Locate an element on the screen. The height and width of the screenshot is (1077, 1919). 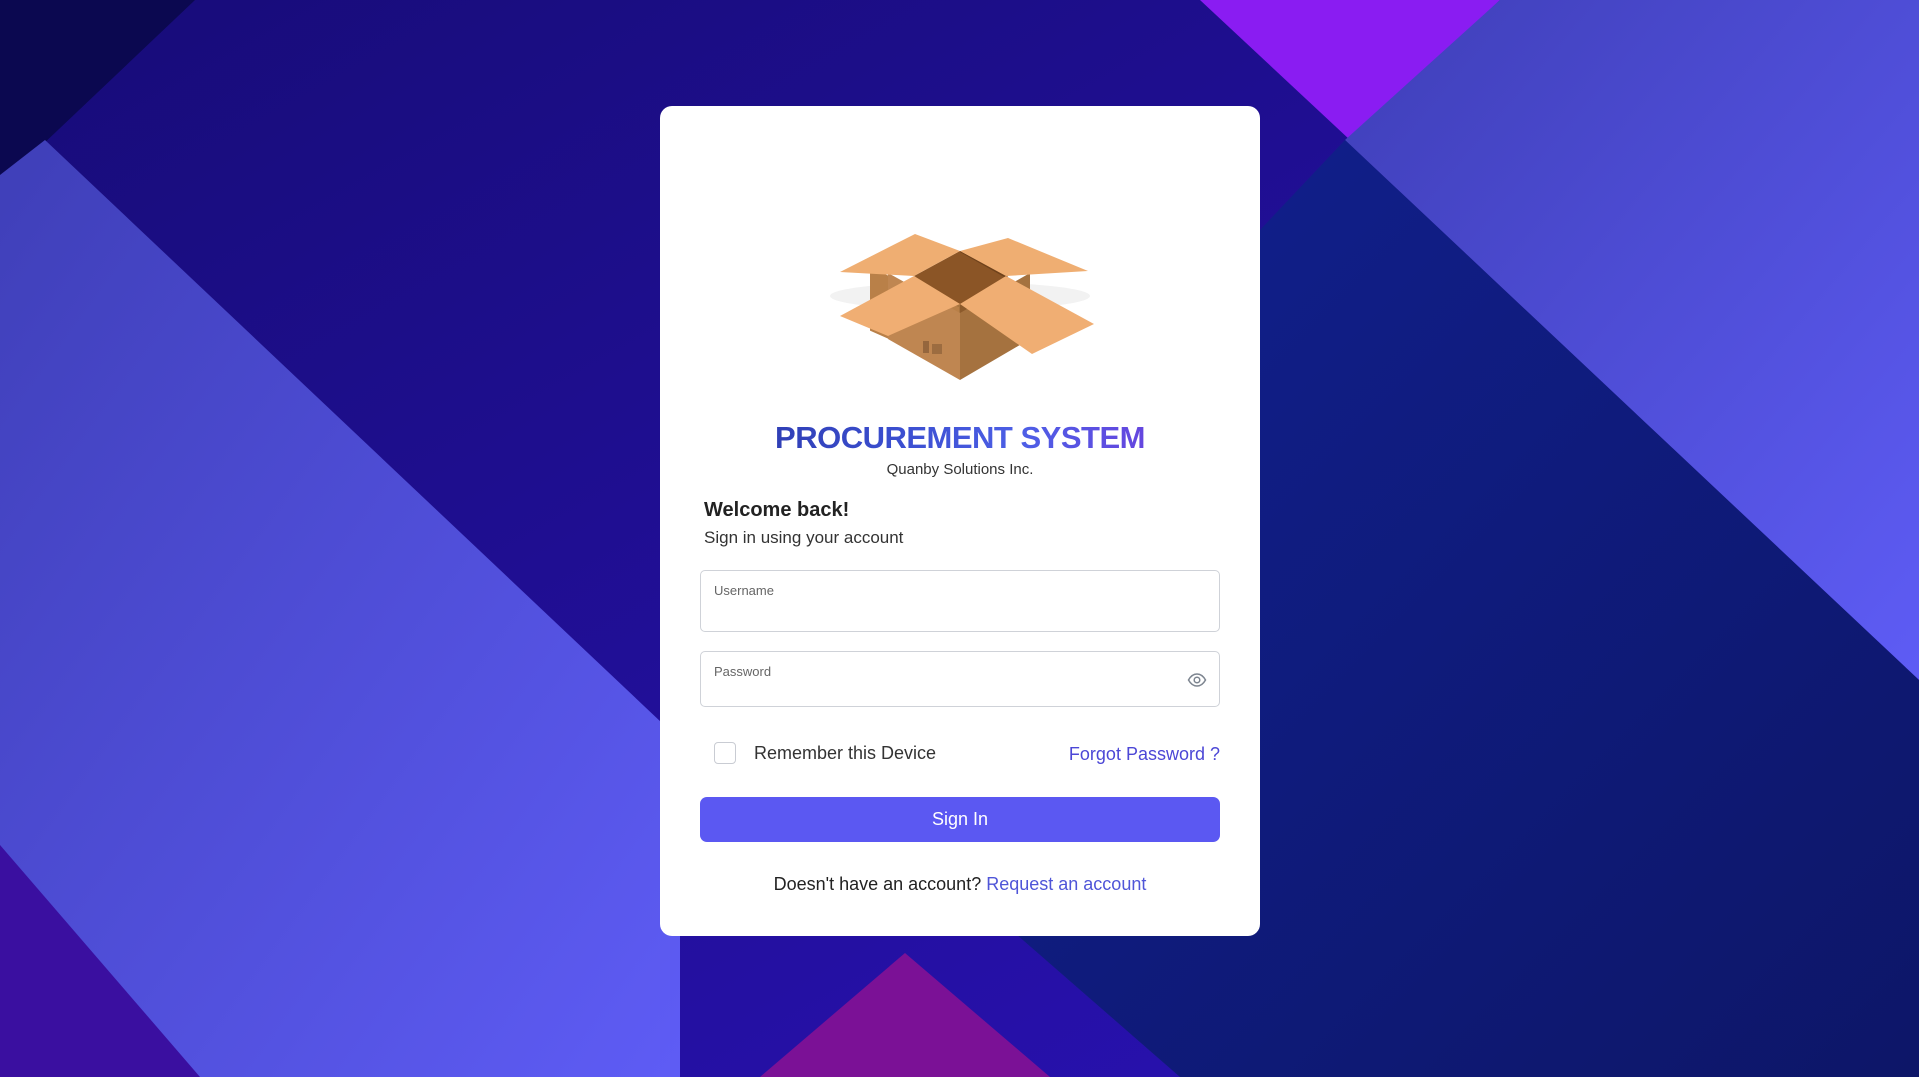
eye-icon is located at coordinates (1197, 680).